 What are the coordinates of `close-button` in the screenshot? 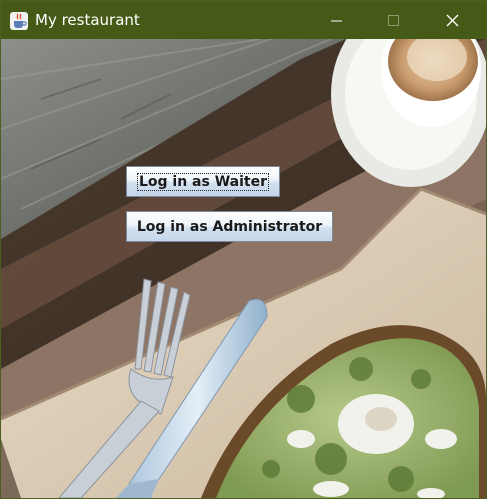 It's located at (452, 20).